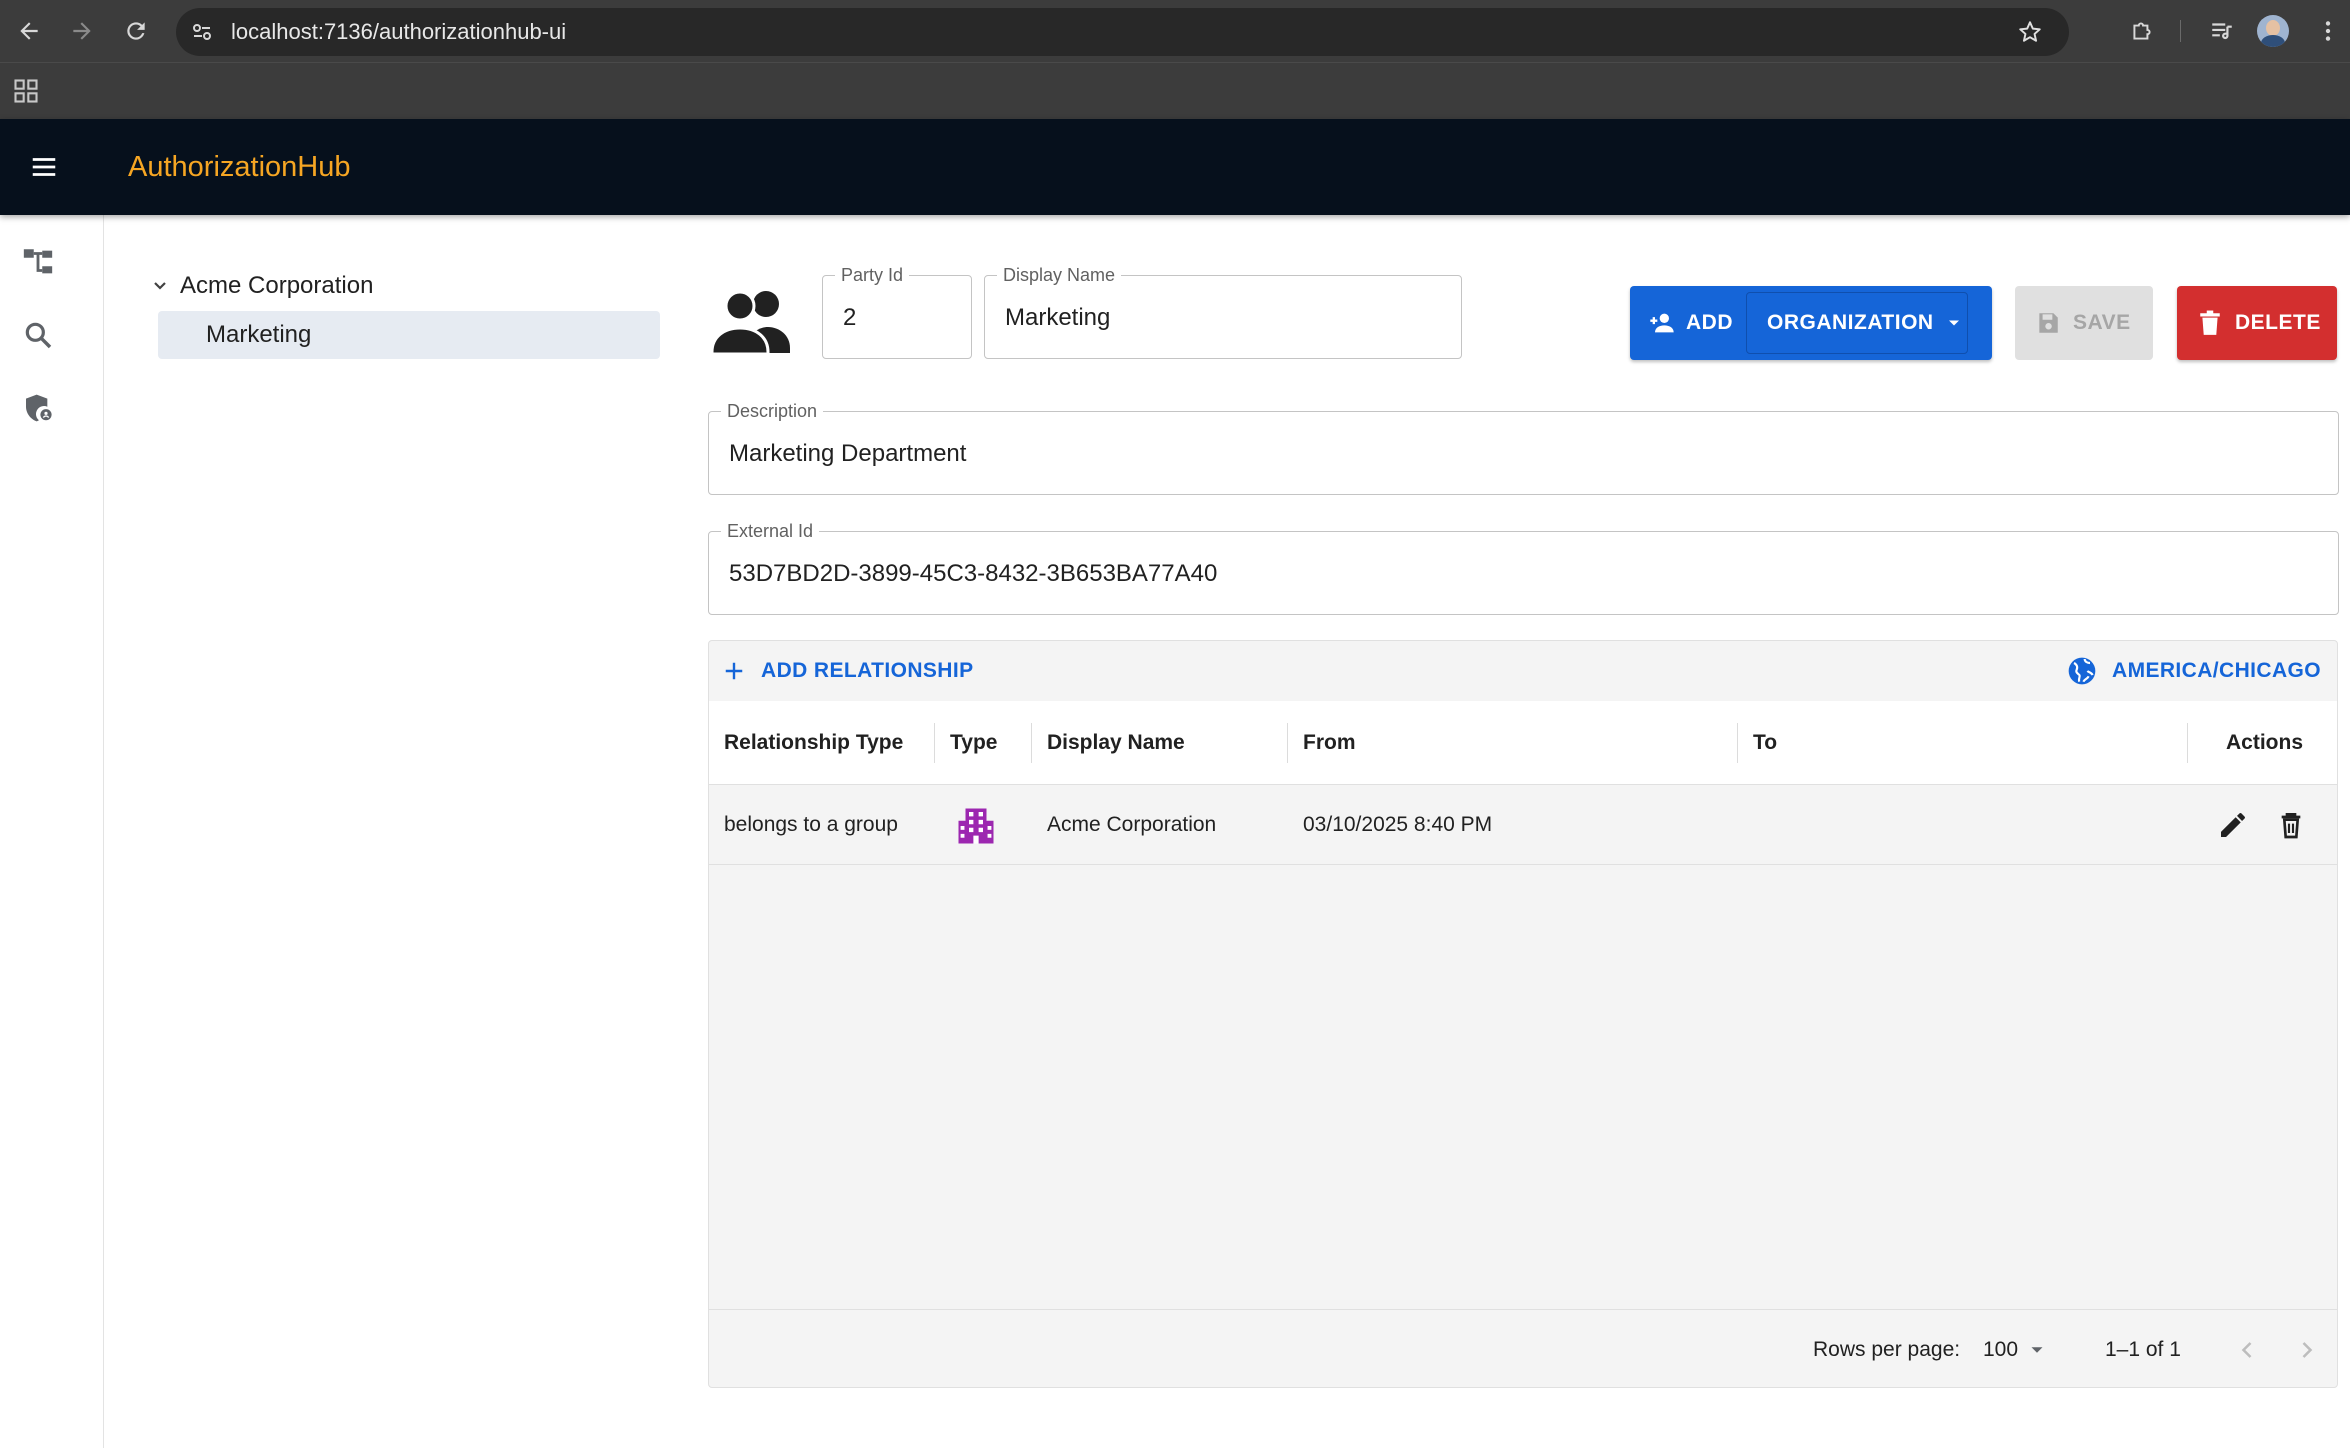  Describe the element at coordinates (2048, 323) in the screenshot. I see `save-disk-icon` at that location.